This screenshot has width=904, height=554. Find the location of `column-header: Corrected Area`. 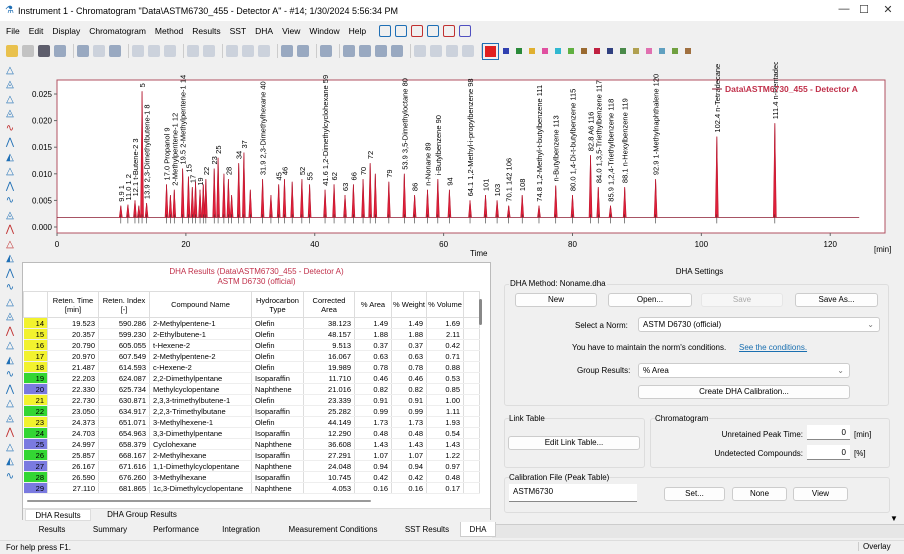

column-header: Corrected Area is located at coordinates (329, 304).